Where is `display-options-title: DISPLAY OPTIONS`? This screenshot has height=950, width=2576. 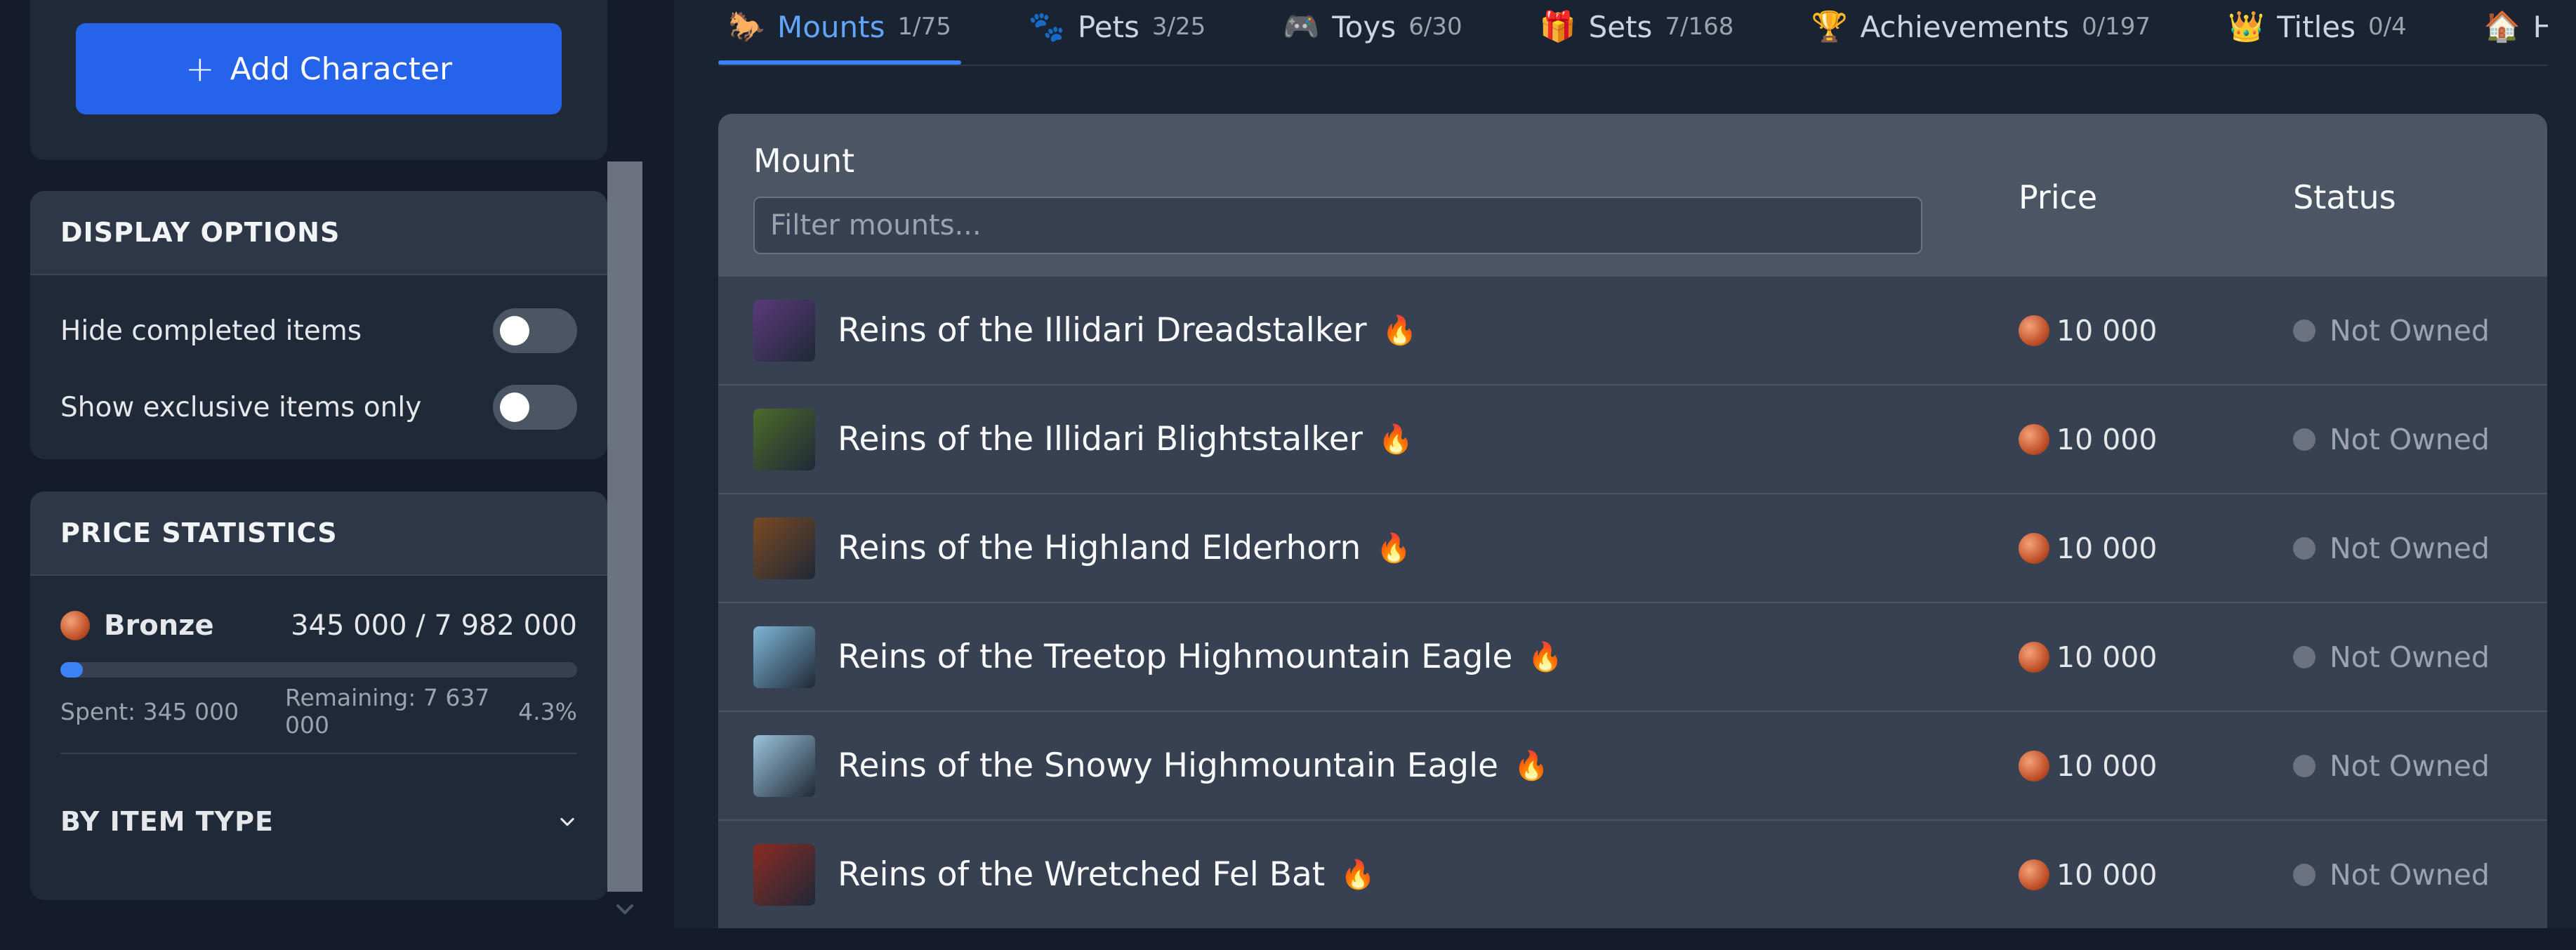 display-options-title: DISPLAY OPTIONS is located at coordinates (318, 233).